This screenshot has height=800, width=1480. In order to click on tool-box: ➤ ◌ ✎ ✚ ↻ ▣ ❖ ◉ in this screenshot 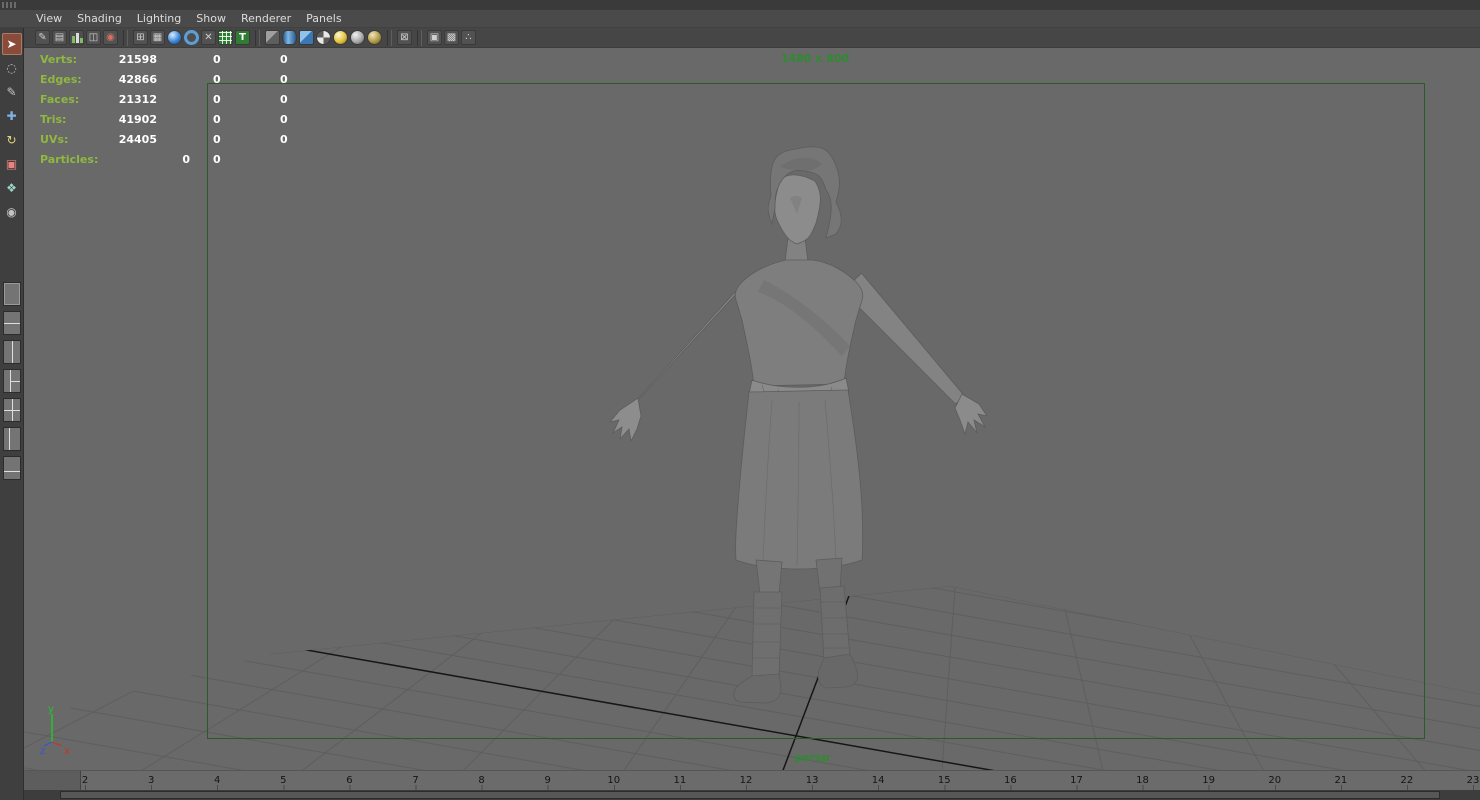, I will do `click(12, 414)`.